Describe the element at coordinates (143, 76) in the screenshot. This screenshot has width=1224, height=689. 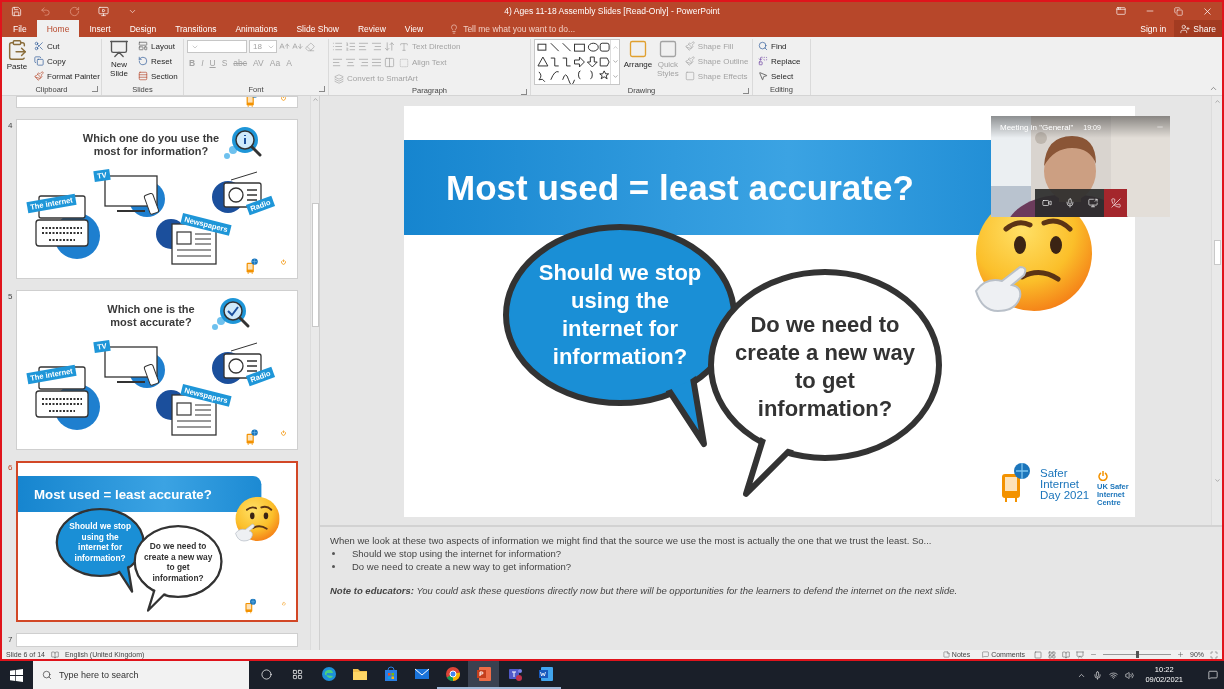
I see `section-icon` at that location.